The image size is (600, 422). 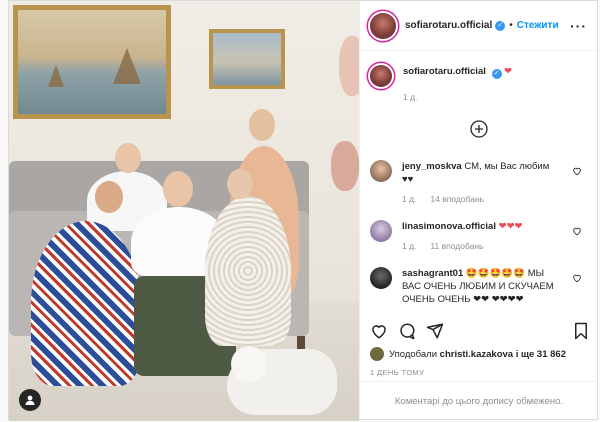 What do you see at coordinates (457, 199) in the screenshot?
I see `comment-likes: 14 вподобань` at bounding box center [457, 199].